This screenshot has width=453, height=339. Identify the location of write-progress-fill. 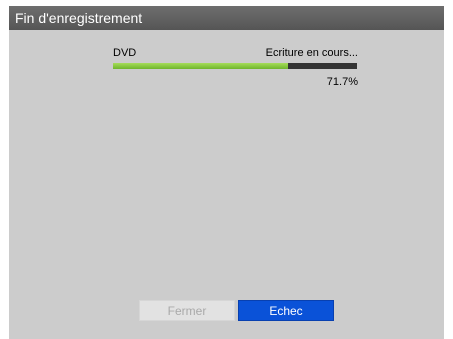
(200, 66).